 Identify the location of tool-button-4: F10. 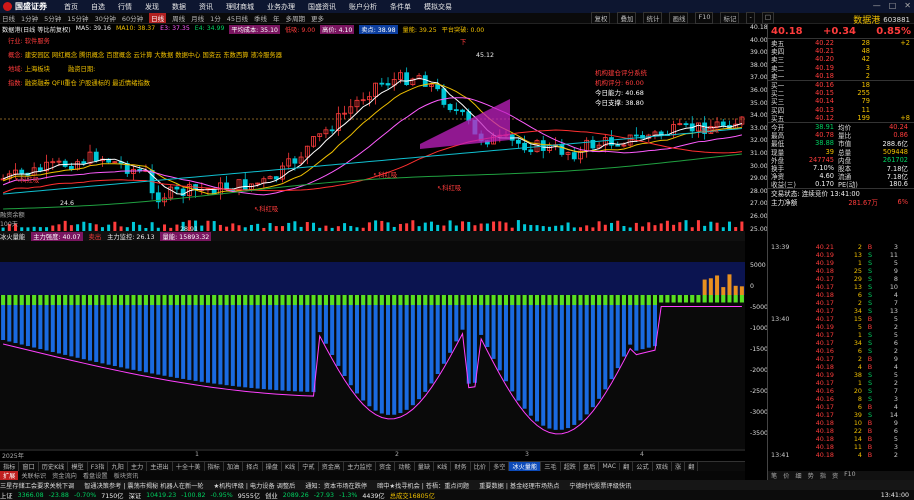
(704, 18).